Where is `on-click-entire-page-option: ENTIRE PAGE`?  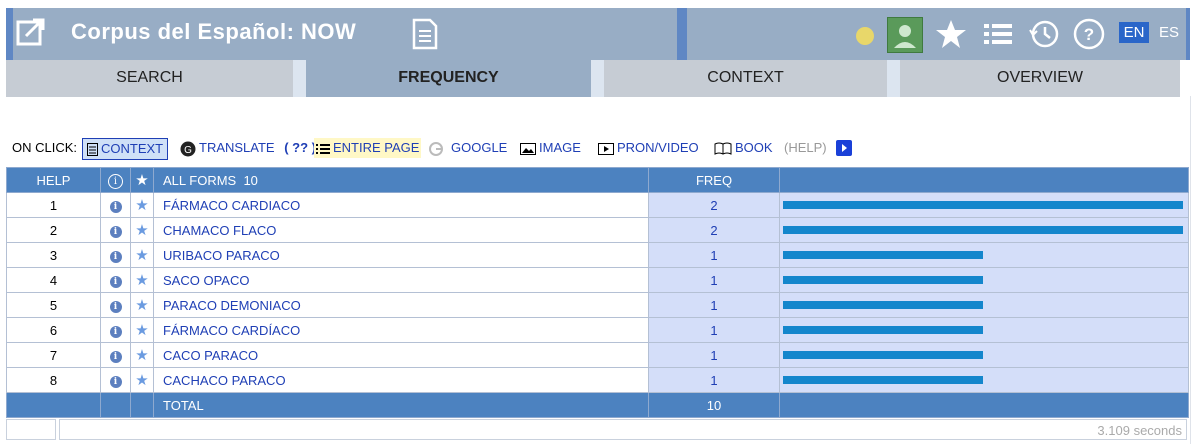 on-click-entire-page-option: ENTIRE PAGE is located at coordinates (368, 148).